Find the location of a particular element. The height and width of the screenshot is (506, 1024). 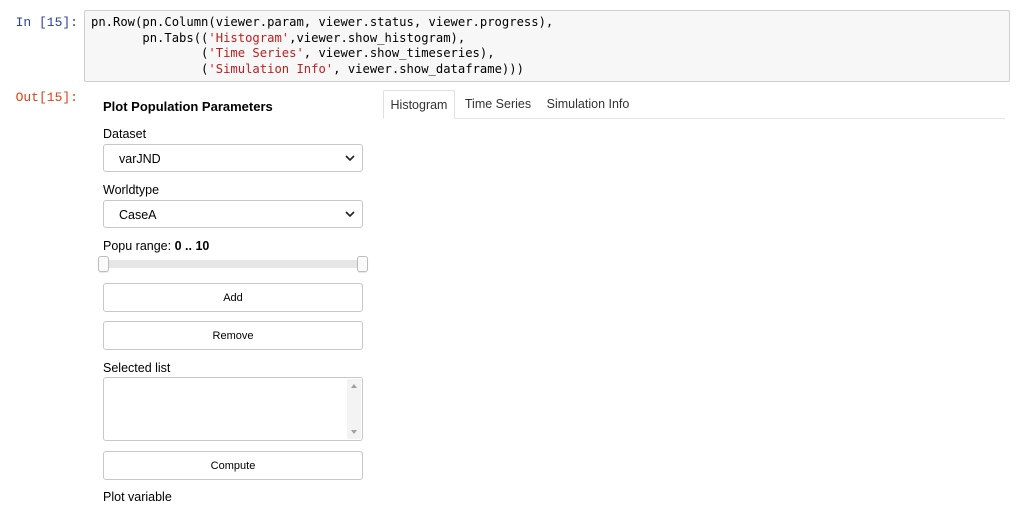

popu-range-slider is located at coordinates (233, 264).